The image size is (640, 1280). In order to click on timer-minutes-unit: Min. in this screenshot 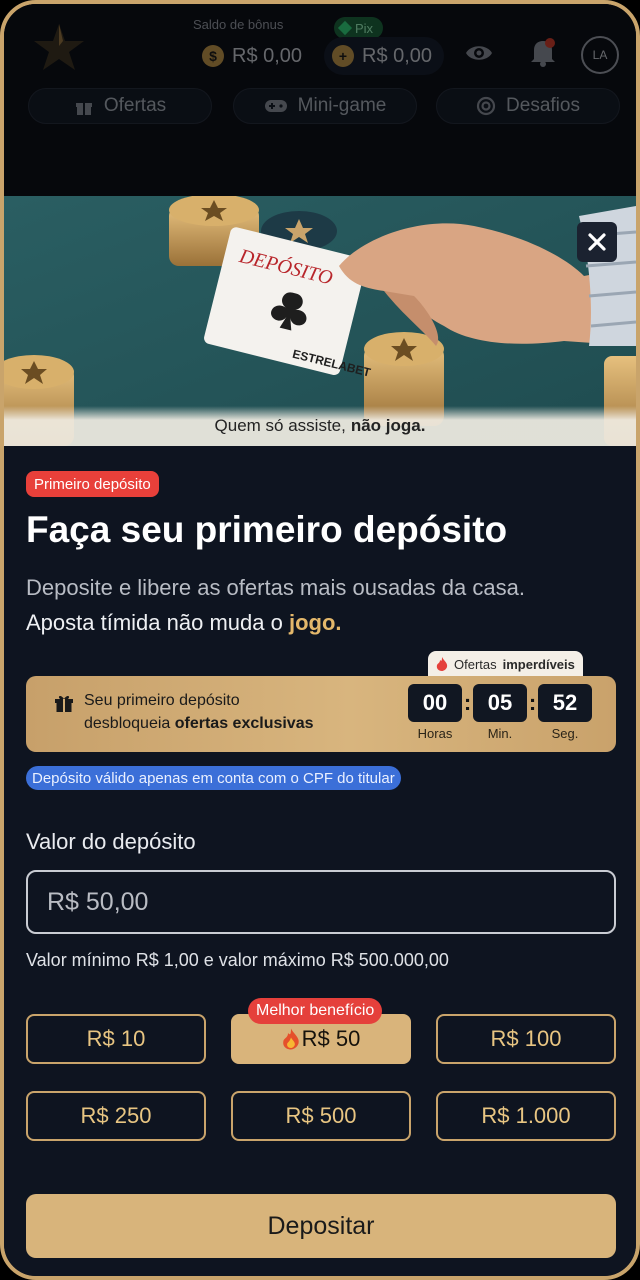, I will do `click(500, 733)`.